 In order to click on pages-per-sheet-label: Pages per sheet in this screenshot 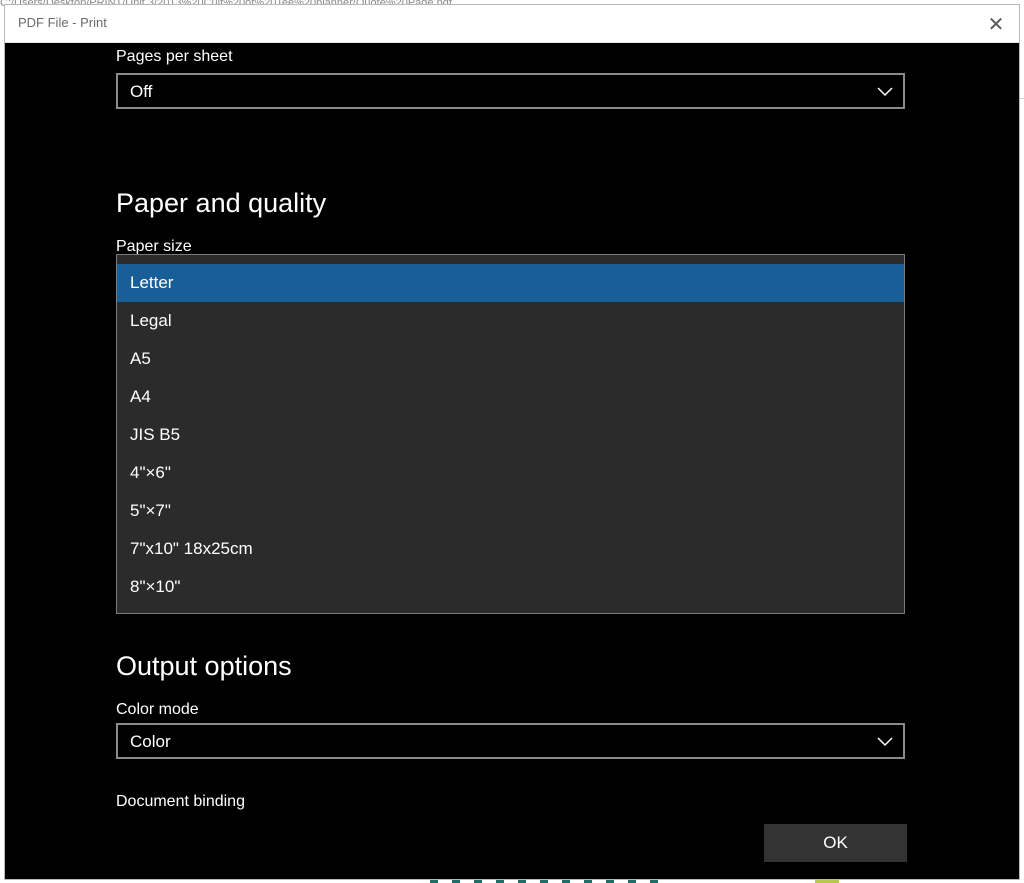, I will do `click(174, 56)`.